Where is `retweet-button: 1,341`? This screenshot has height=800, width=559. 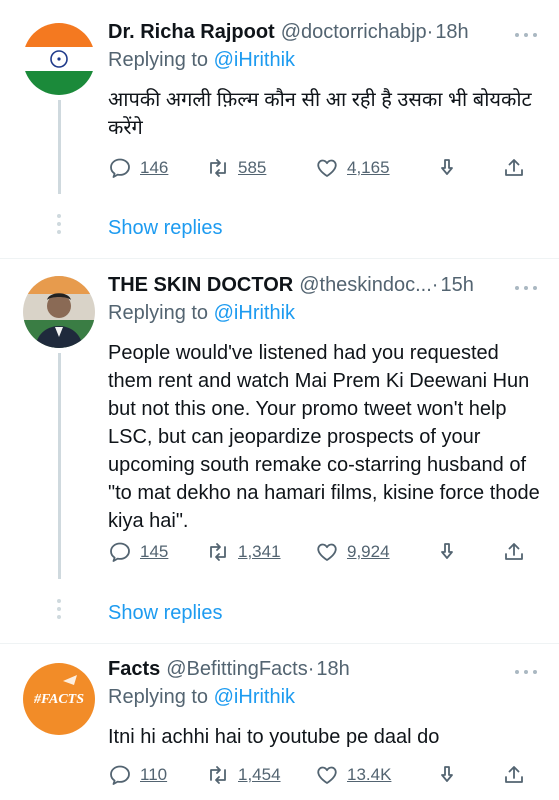 retweet-button: 1,341 is located at coordinates (243, 552).